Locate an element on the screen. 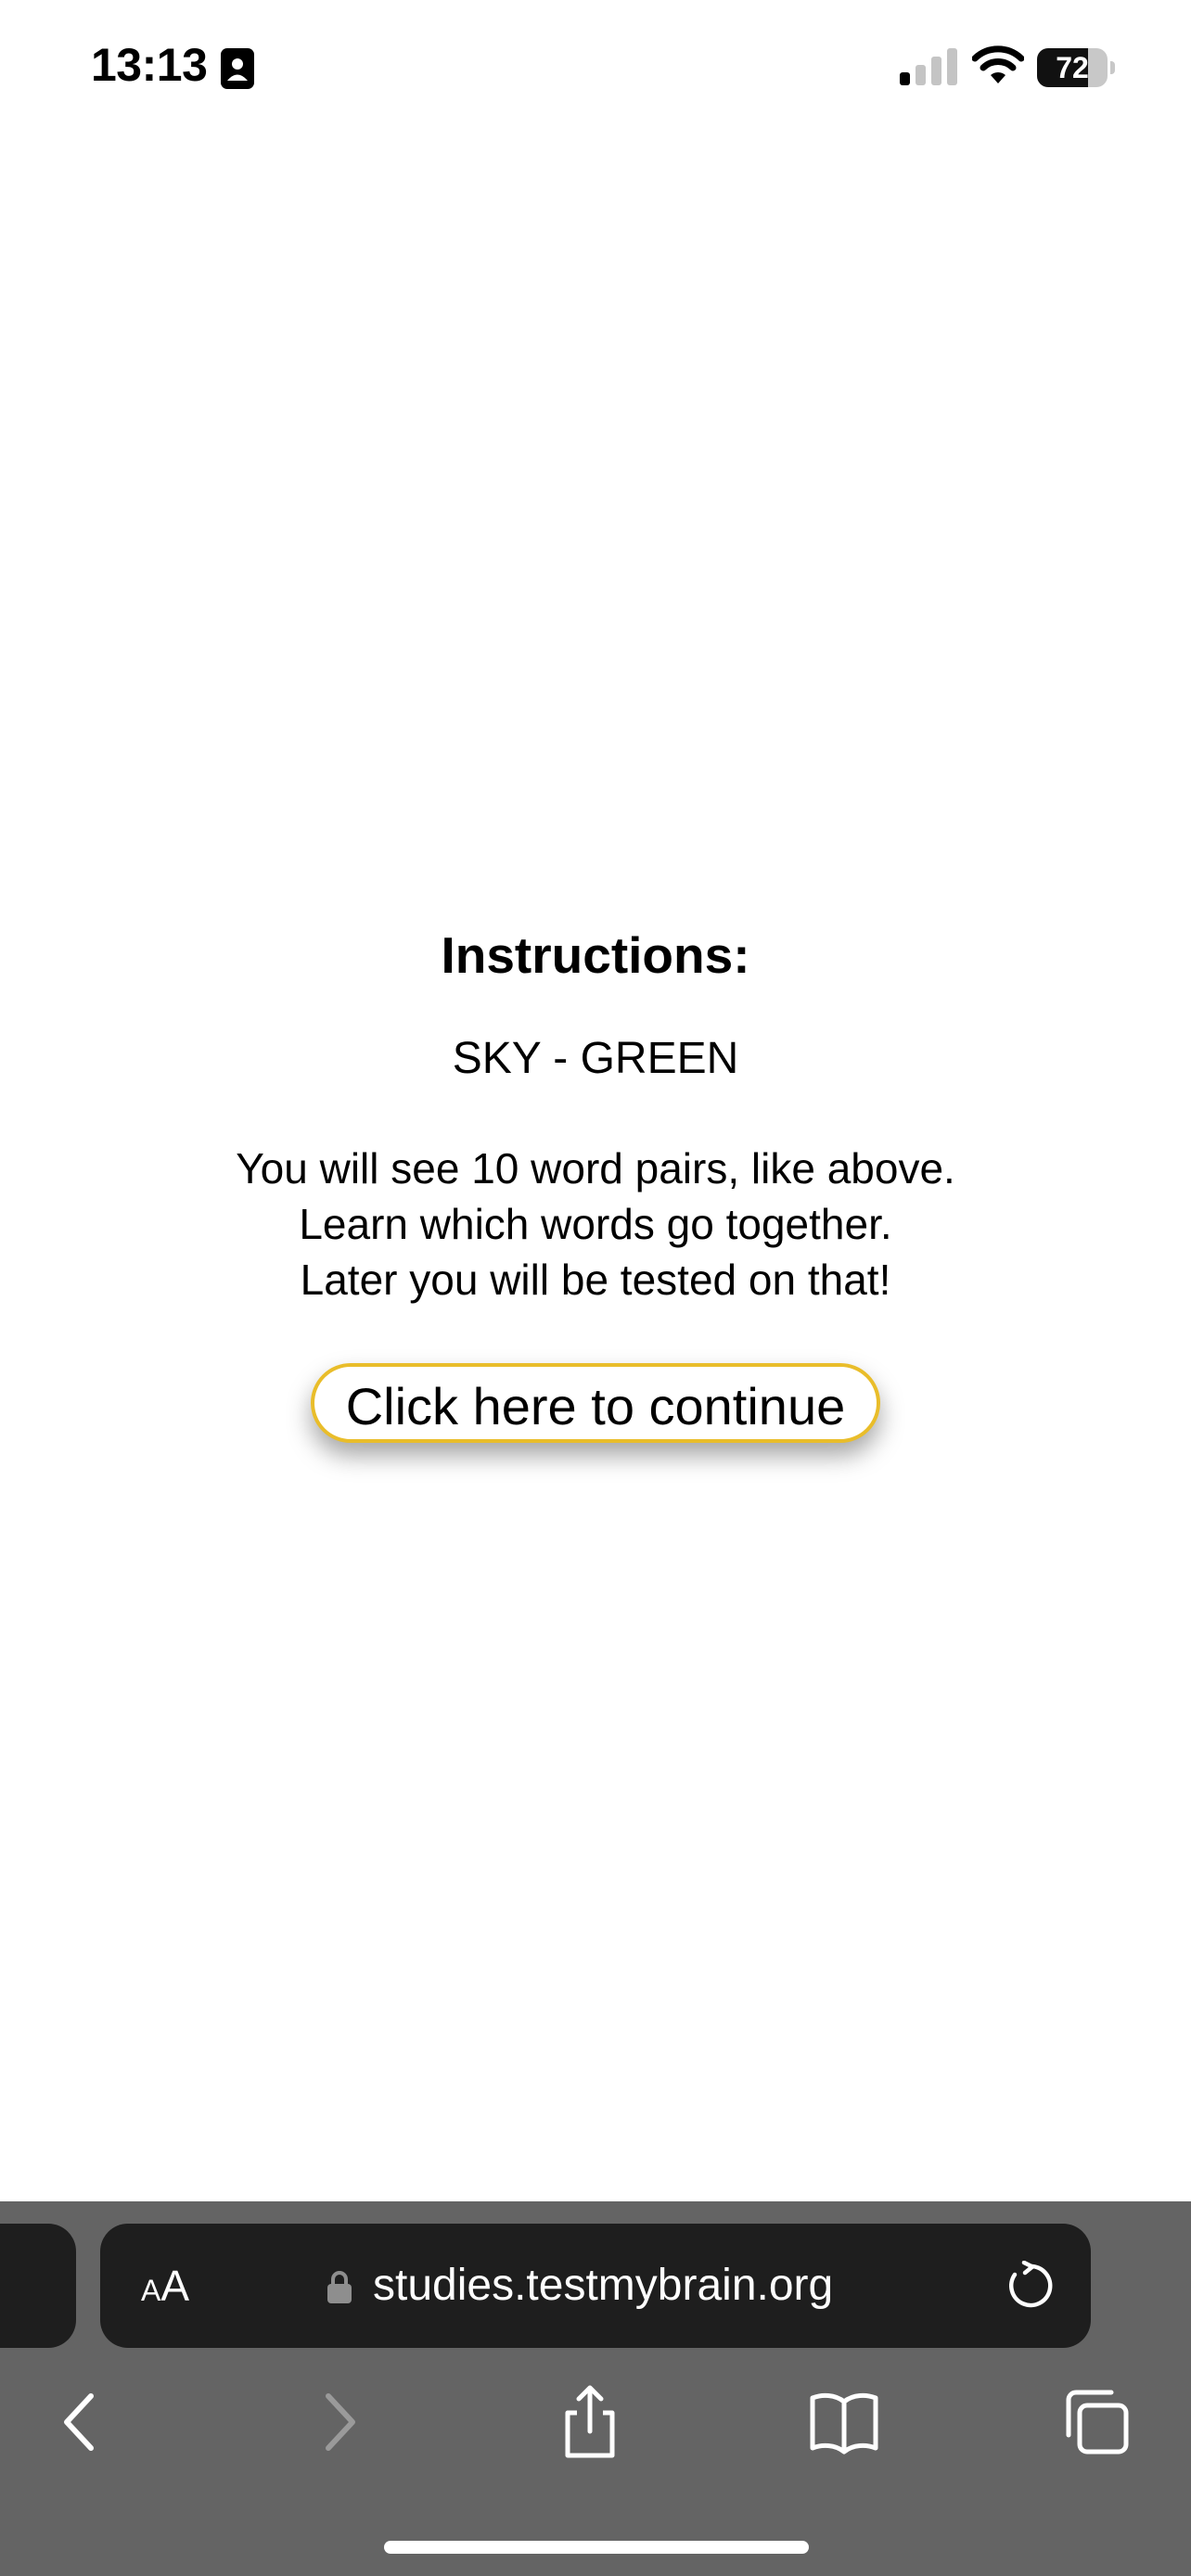  tabs-icon is located at coordinates (1096, 2422).